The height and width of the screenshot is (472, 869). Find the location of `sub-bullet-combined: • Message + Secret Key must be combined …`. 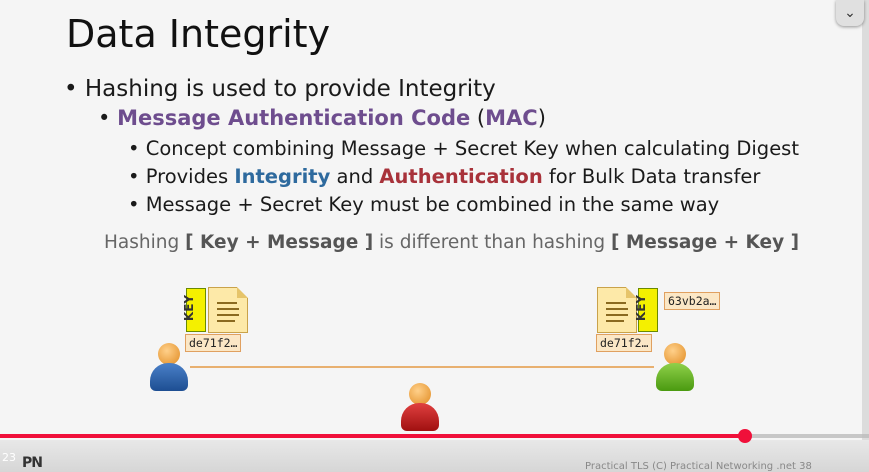

sub-bullet-combined: • Message + Secret Key must be combined … is located at coordinates (424, 204).